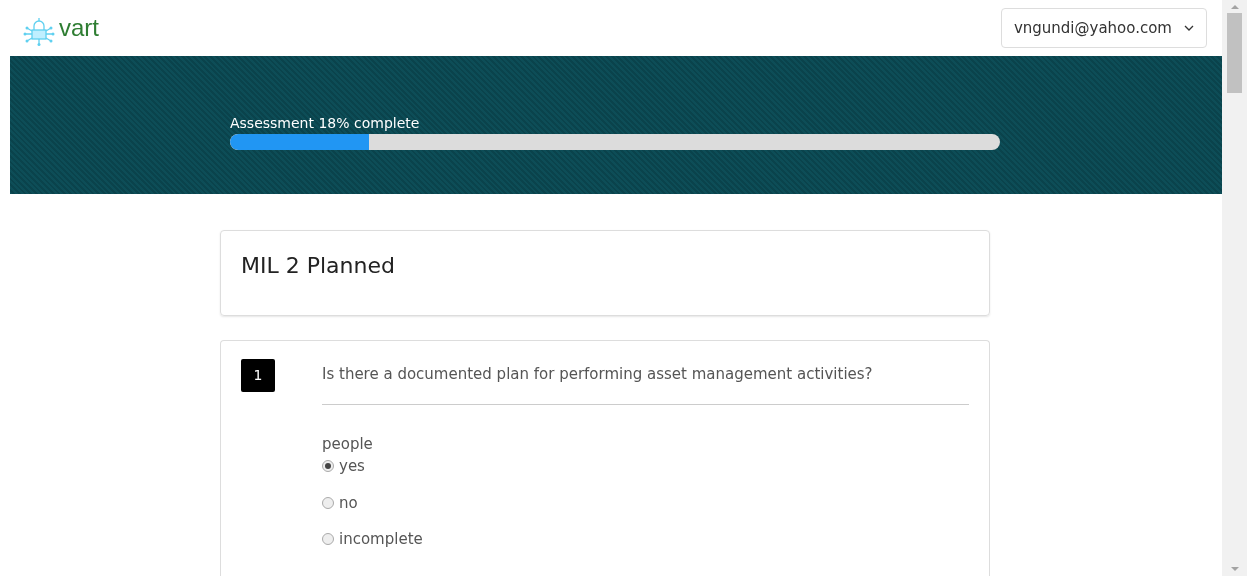  I want to click on account-dropdown: vngundi@yahoo.com, so click(1103, 28).